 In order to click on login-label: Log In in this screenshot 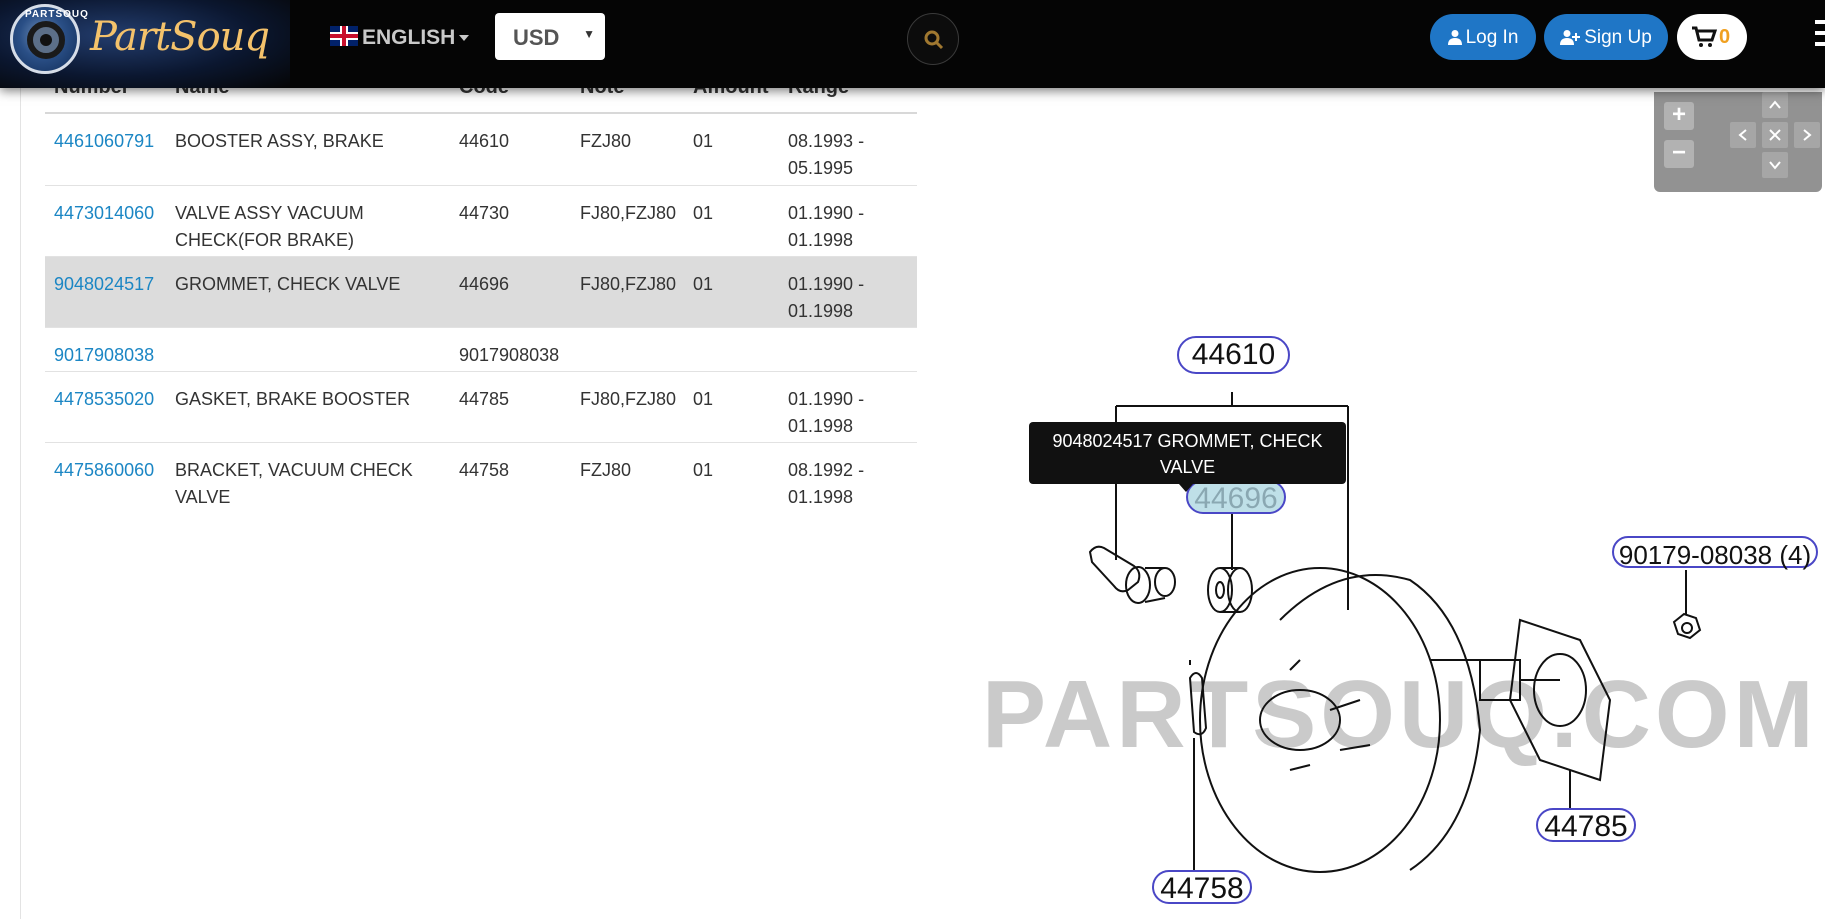, I will do `click(1492, 37)`.